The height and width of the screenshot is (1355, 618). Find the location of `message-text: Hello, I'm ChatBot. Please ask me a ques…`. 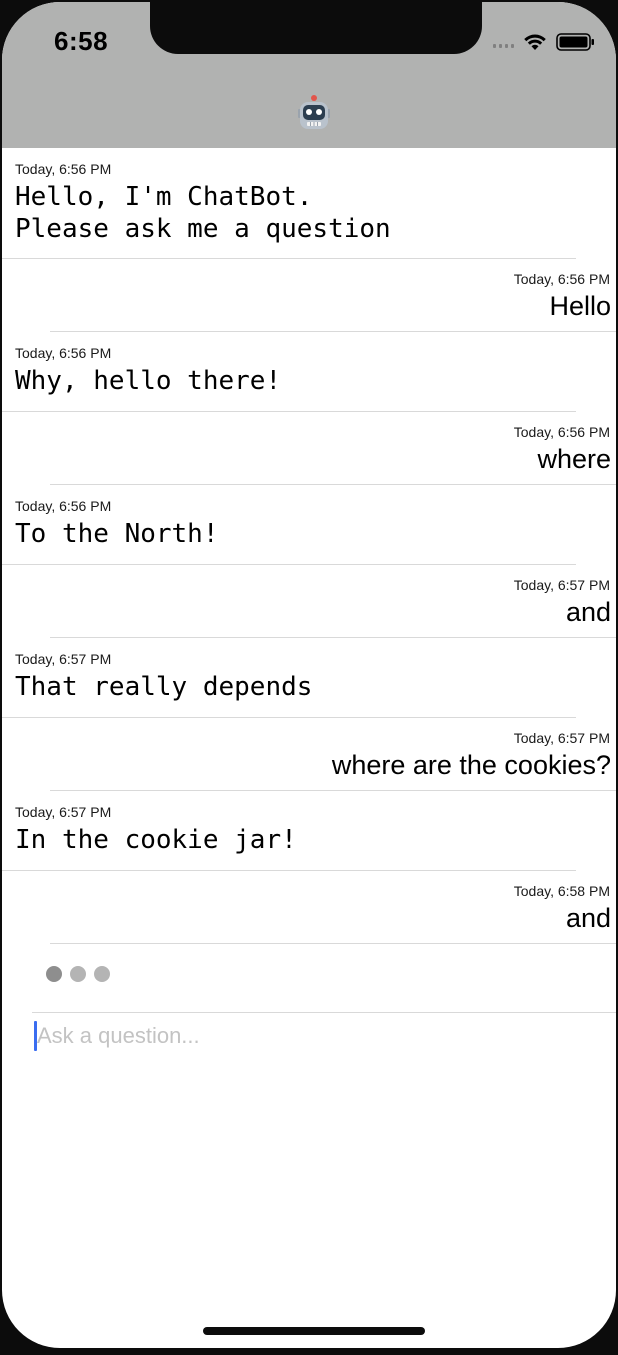

message-text: Hello, I'm ChatBot. Please ask me a ques… is located at coordinates (203, 213).